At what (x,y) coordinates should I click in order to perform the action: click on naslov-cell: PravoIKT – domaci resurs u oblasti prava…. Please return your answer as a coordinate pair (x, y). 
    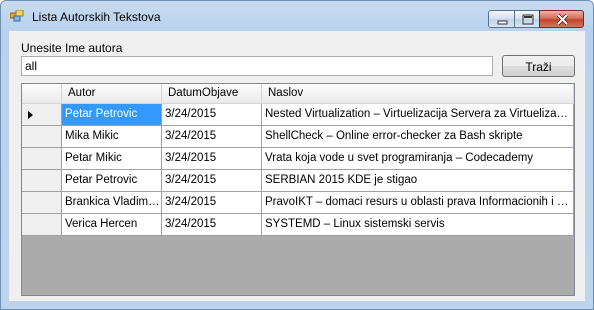
    Looking at the image, I should click on (418, 203).